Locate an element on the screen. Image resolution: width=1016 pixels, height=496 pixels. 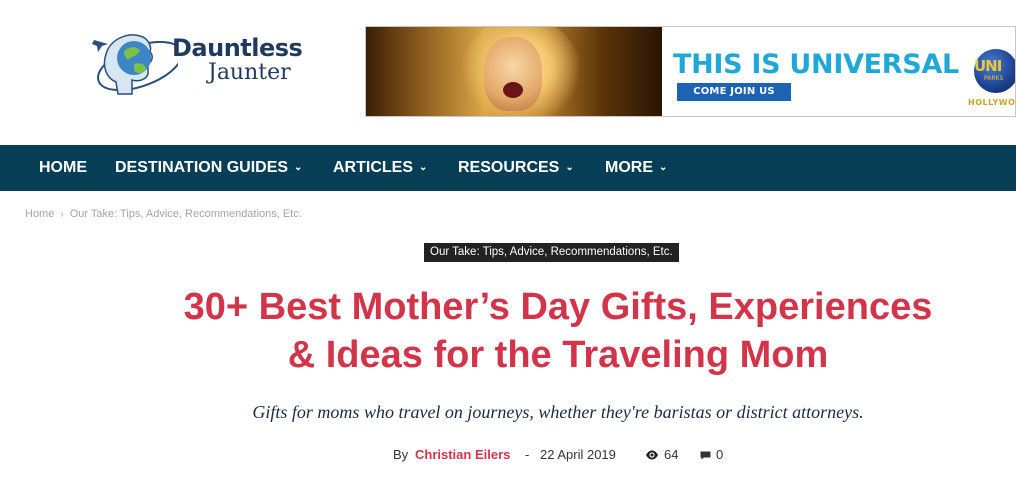
nav-item-label: HOME is located at coordinates (63, 167).